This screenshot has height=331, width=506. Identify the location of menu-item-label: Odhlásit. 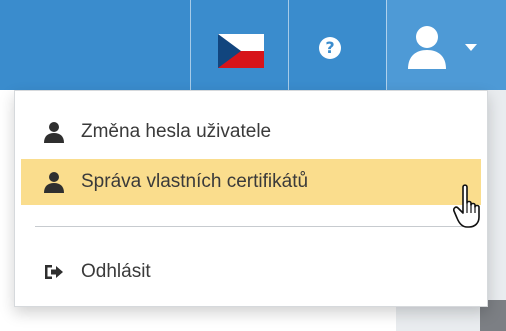
(116, 271).